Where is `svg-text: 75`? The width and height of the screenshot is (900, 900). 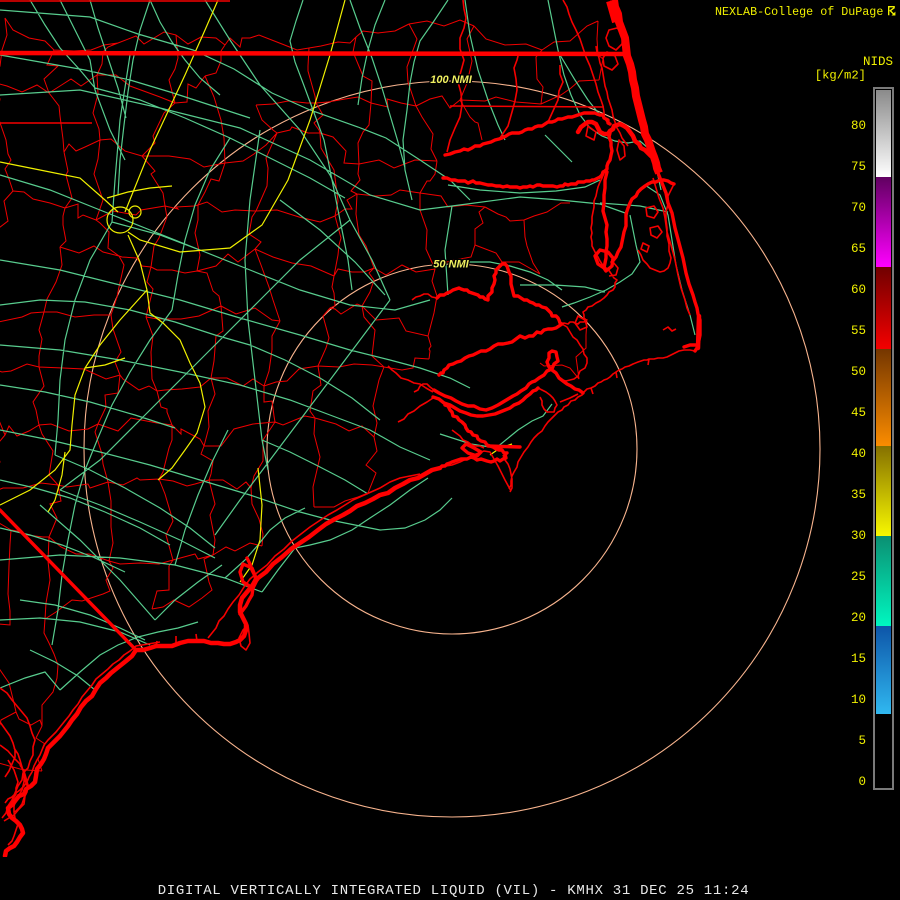 svg-text: 75 is located at coordinates (858, 167).